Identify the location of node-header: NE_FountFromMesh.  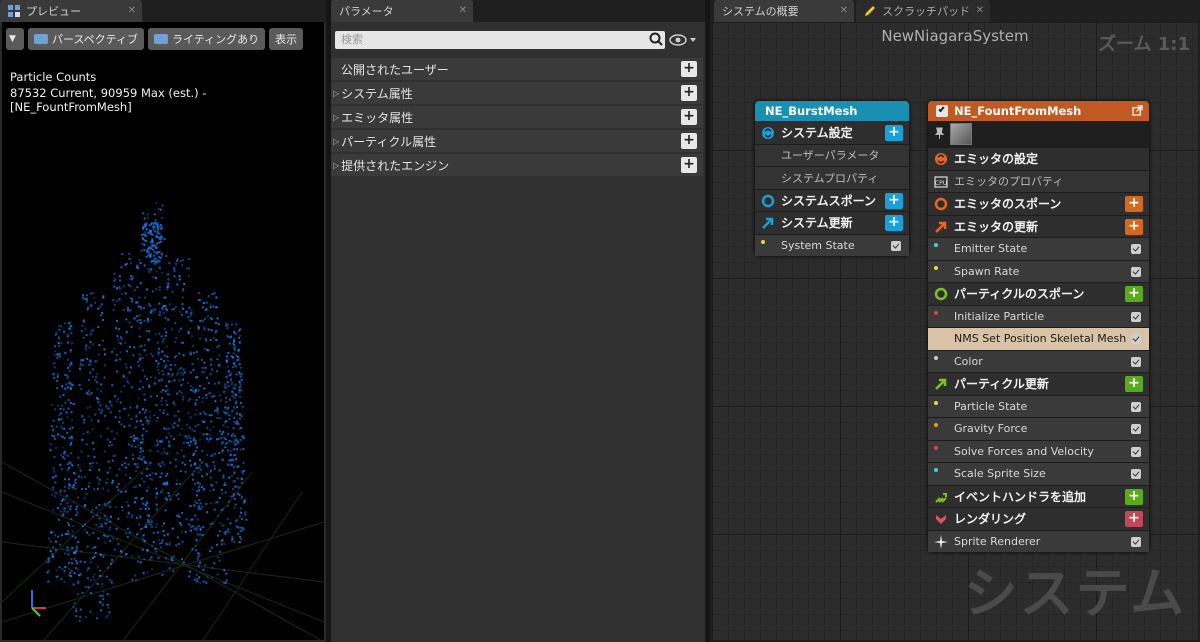
(1038, 111).